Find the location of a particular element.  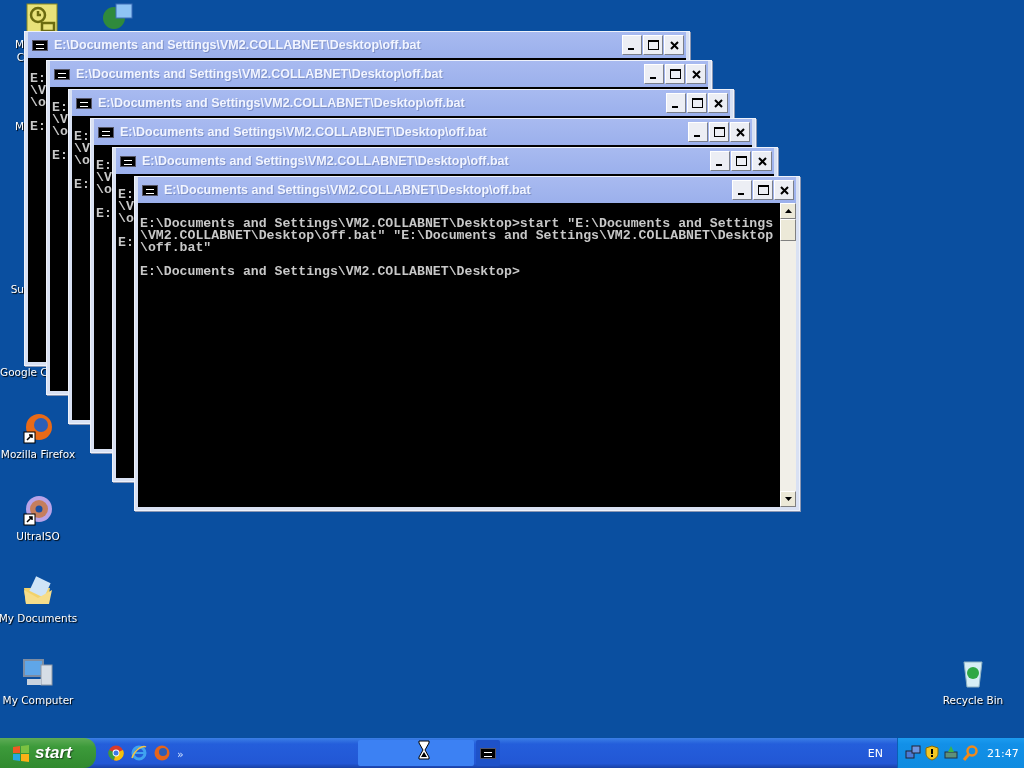

down-arrow-icon is located at coordinates (788, 499).